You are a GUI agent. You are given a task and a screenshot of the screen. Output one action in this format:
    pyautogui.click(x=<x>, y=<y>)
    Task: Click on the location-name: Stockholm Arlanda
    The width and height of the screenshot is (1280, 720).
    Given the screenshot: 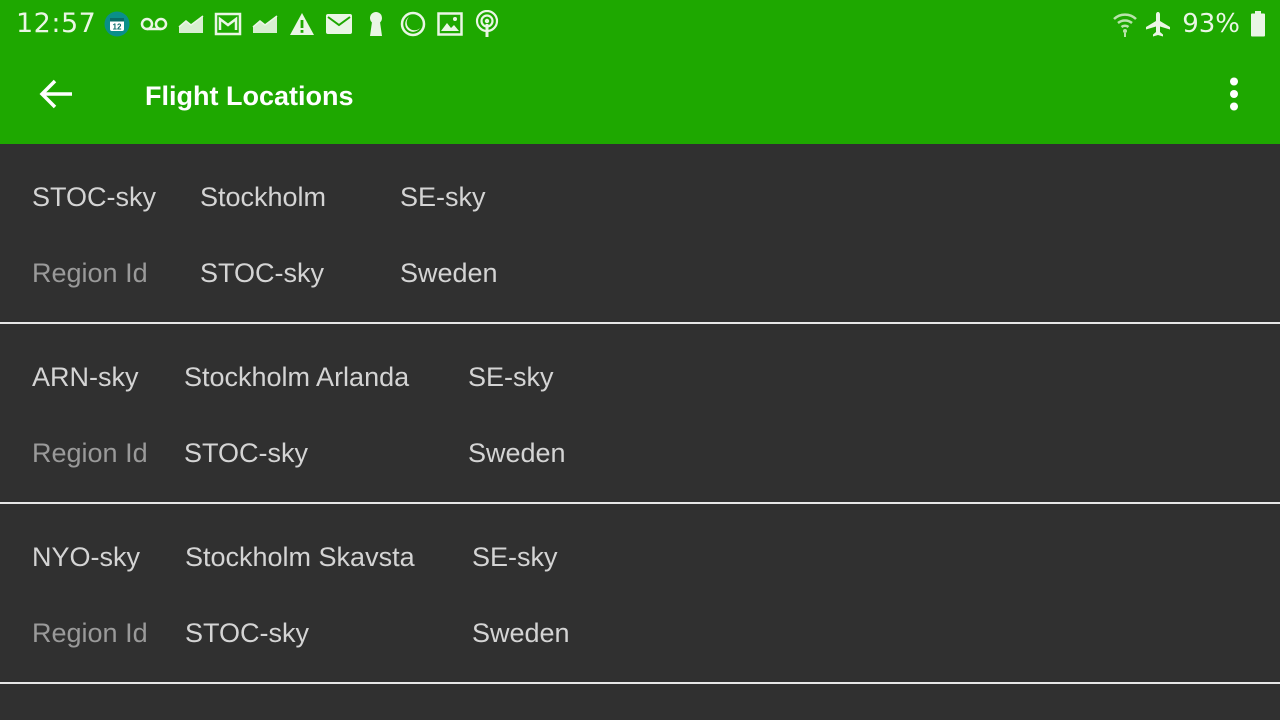 What is the action you would take?
    pyautogui.click(x=297, y=377)
    